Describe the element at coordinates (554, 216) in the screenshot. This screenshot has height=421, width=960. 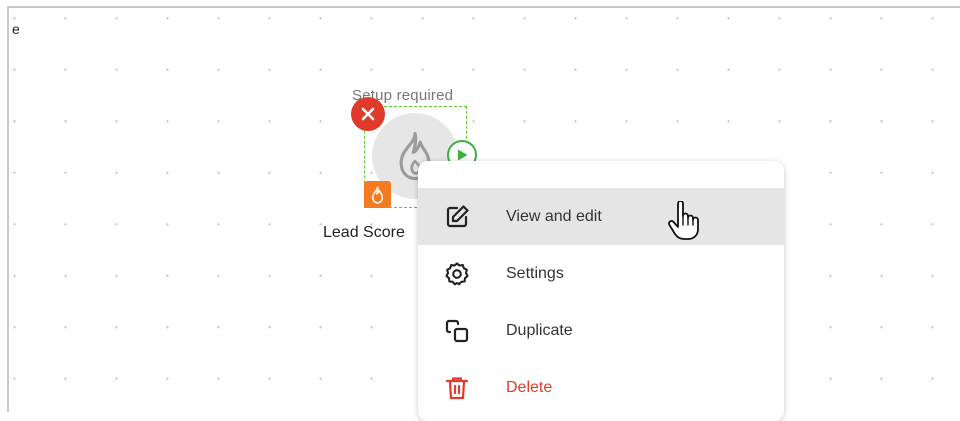
I see `menu-item-label: View and edit` at that location.